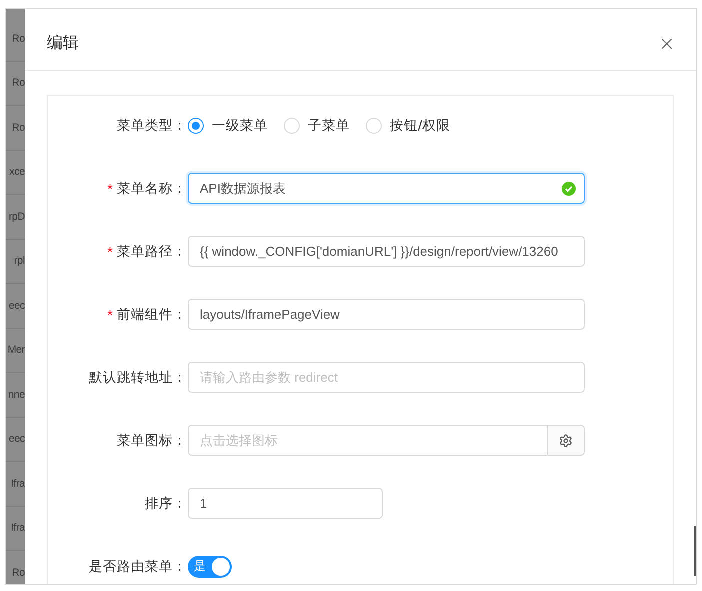 This screenshot has width=702, height=591. What do you see at coordinates (152, 125) in the screenshot?
I see `field-label: 菜单类型：` at bounding box center [152, 125].